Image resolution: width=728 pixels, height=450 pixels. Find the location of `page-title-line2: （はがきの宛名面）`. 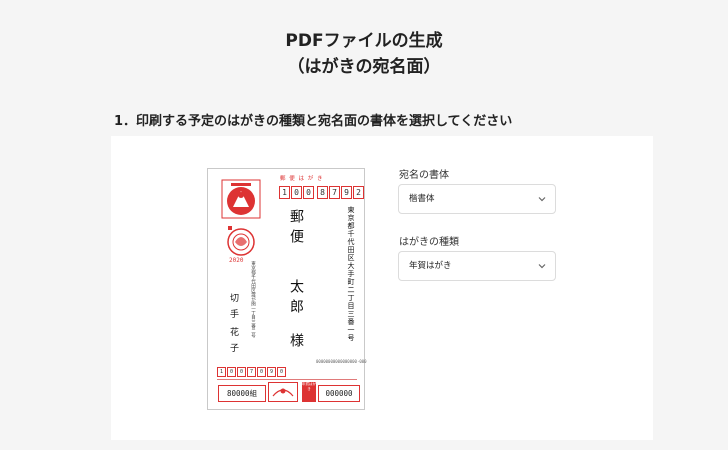

page-title-line2: （はがきの宛名面） is located at coordinates (364, 67).